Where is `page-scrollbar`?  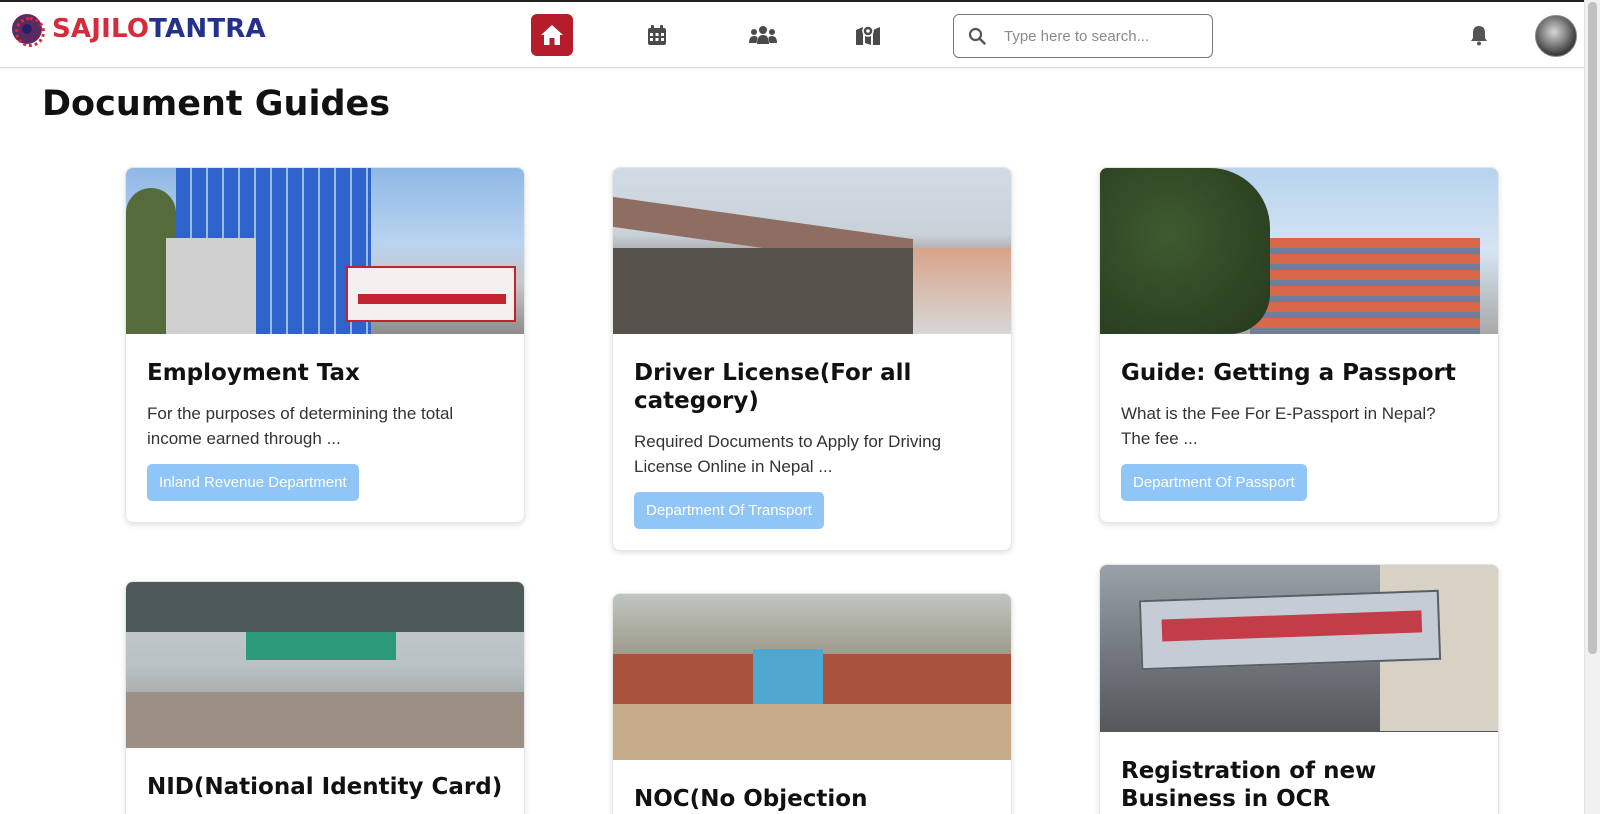 page-scrollbar is located at coordinates (1592, 407).